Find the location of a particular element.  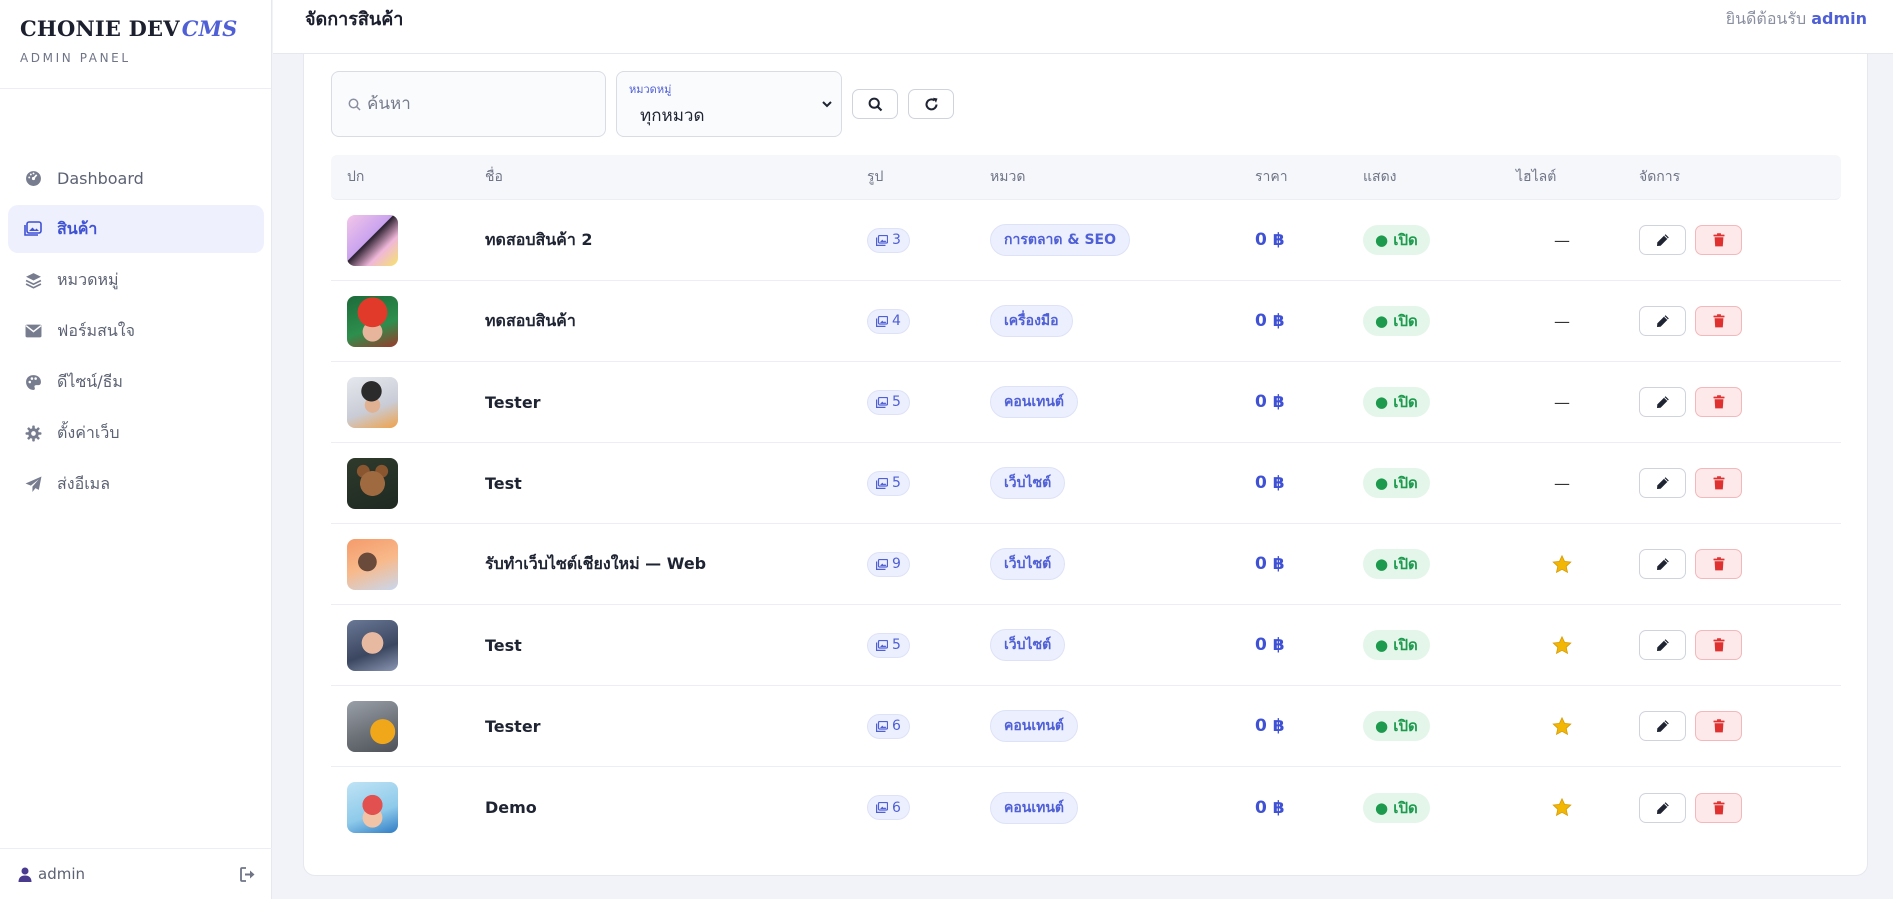

logout-icon is located at coordinates (248, 874).